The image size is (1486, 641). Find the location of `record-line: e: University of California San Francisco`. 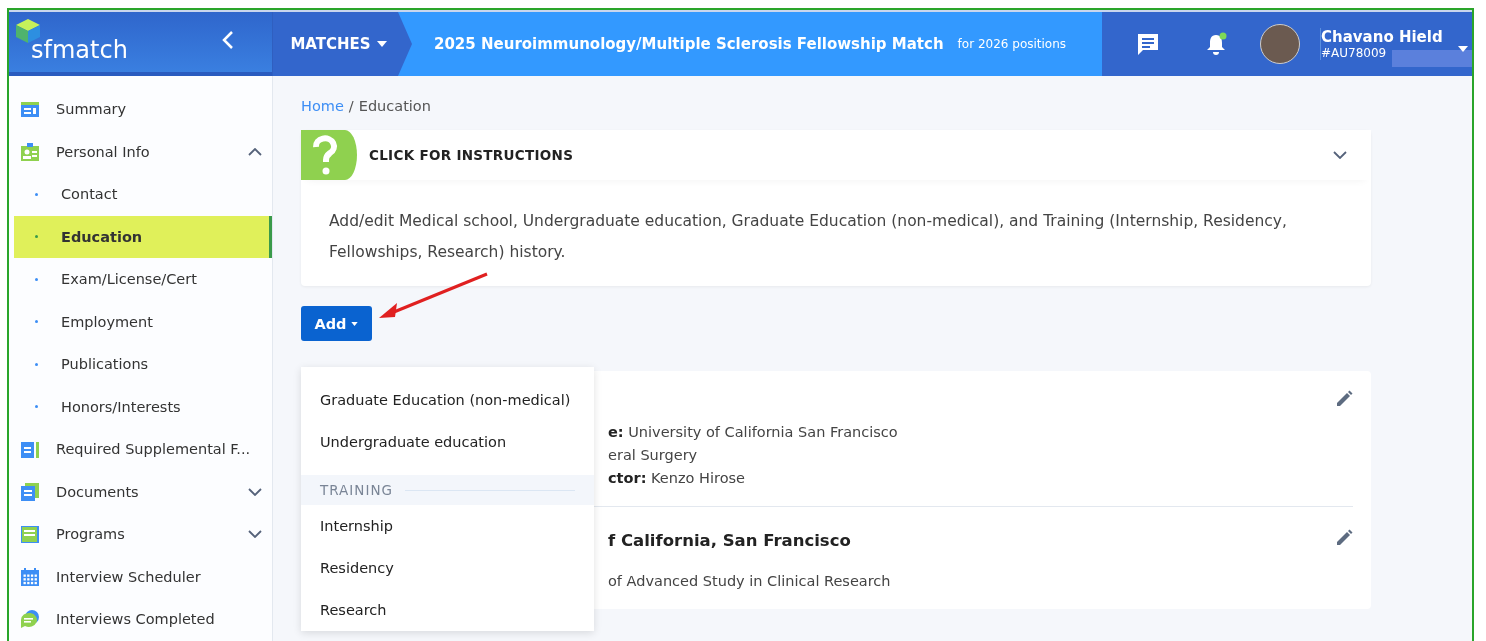

record-line: e: University of California San Francisco is located at coordinates (753, 432).